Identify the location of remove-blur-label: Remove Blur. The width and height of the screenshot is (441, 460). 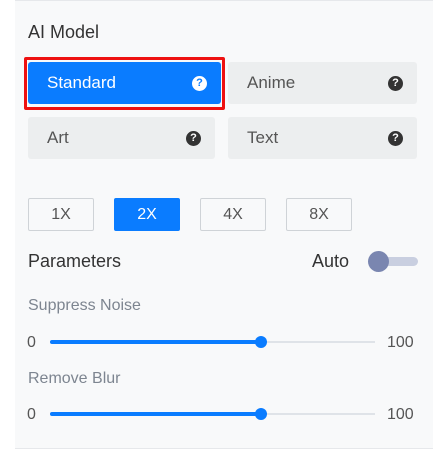
(74, 378).